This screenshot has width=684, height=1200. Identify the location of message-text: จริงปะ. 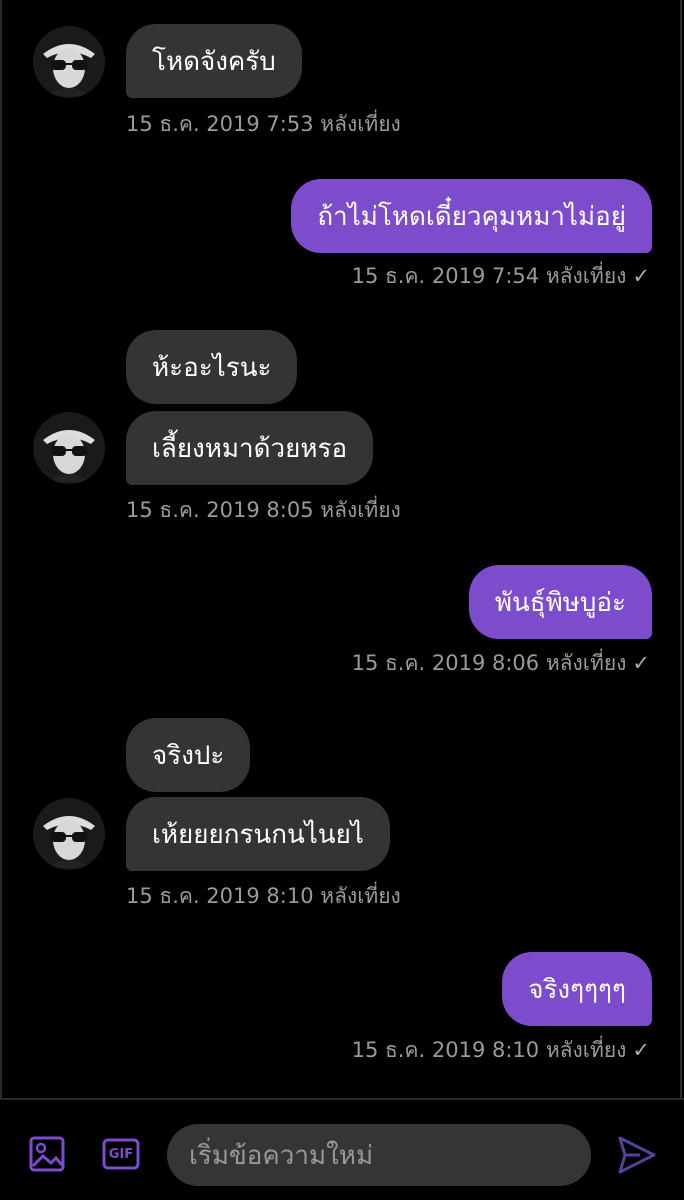
(188, 755).